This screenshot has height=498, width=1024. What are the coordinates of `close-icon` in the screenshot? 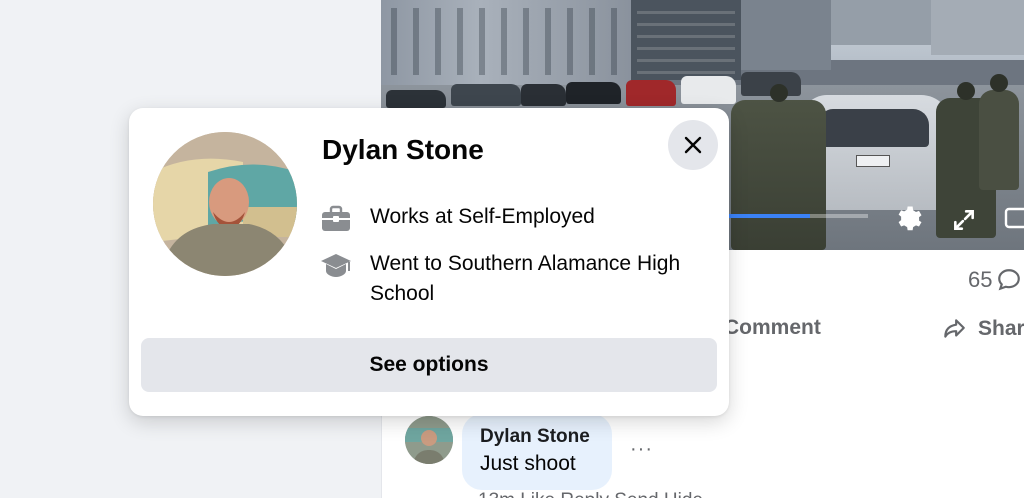 It's located at (693, 145).